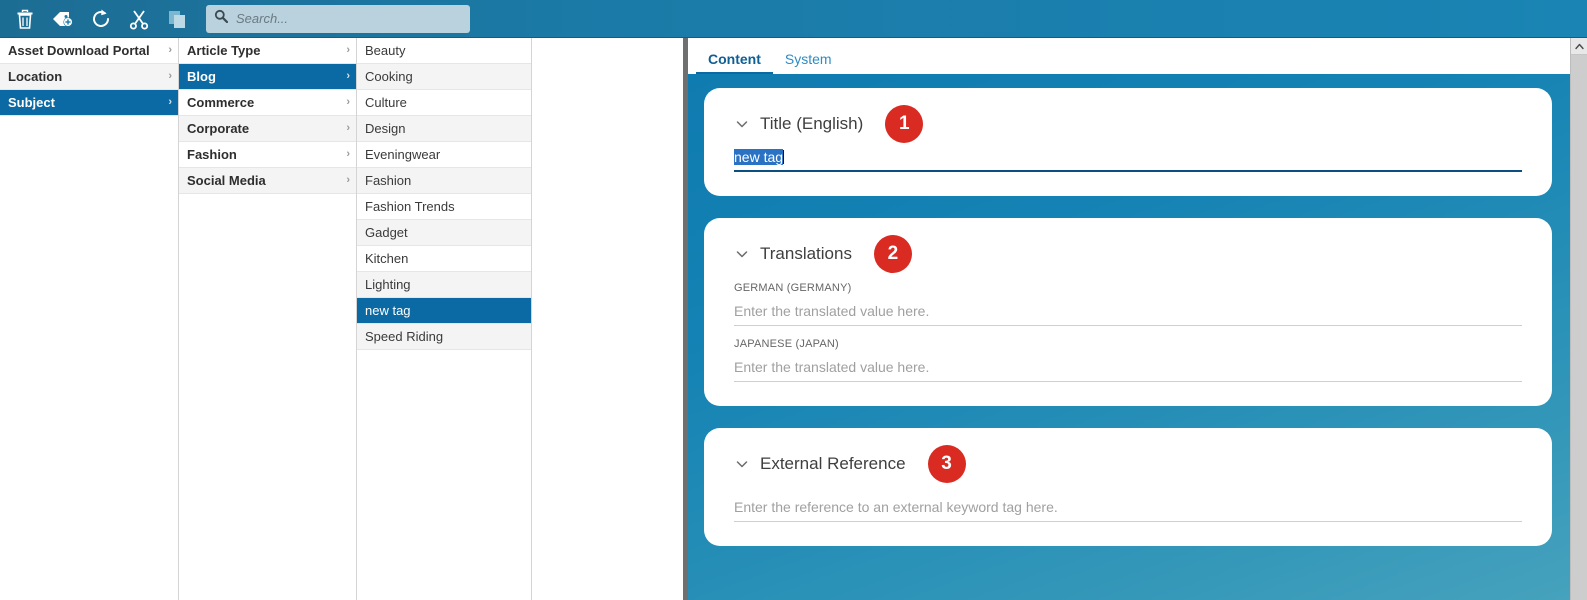  What do you see at coordinates (89, 319) in the screenshot?
I see `browser-column-root: Asset Download Portal › Location › Subject ›` at bounding box center [89, 319].